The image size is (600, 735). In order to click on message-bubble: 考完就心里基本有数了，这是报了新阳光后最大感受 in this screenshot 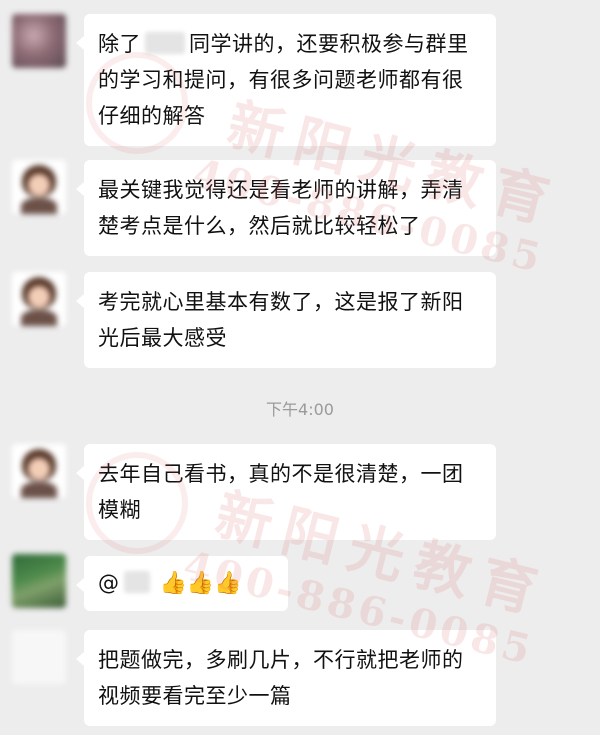, I will do `click(286, 320)`.